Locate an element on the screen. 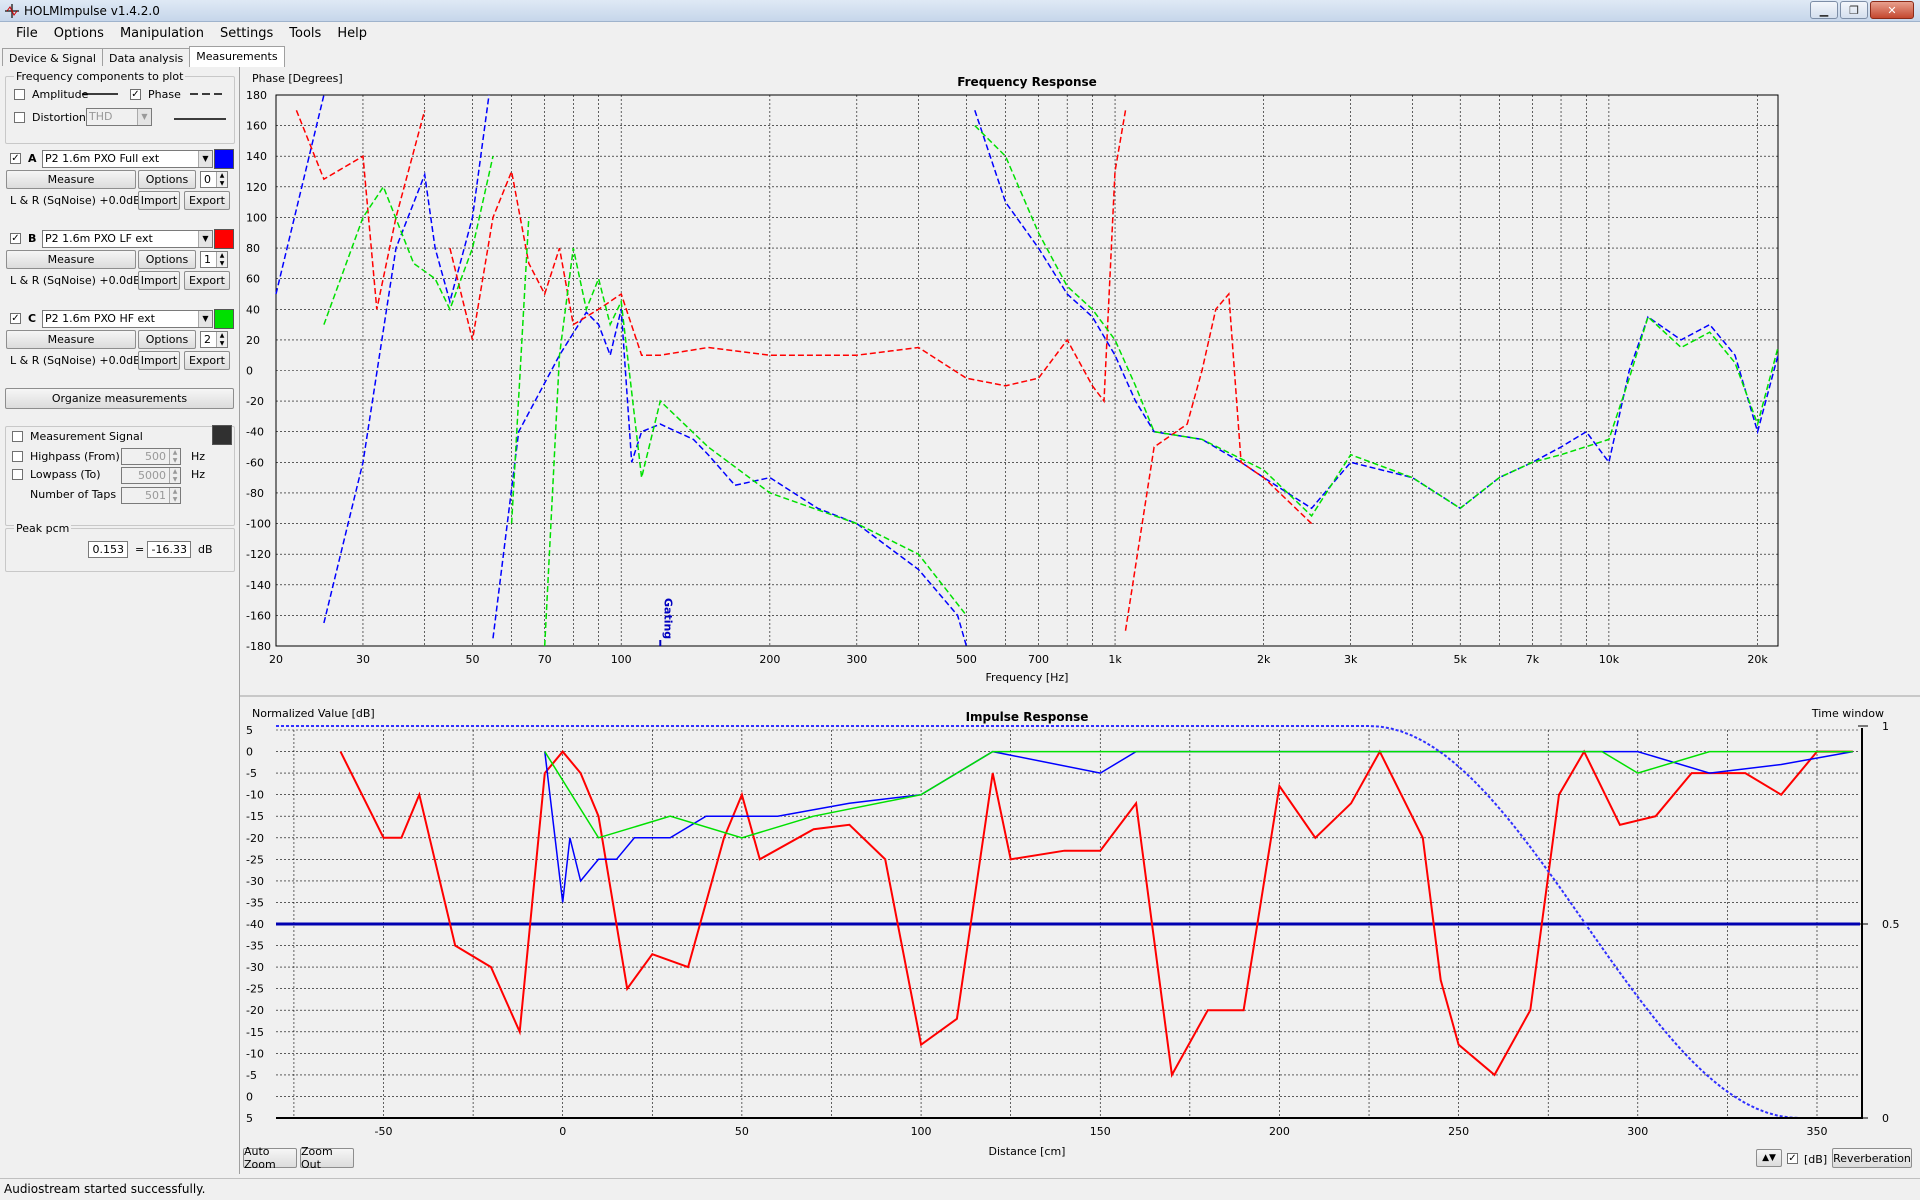 The height and width of the screenshot is (1200, 1920). freq-x-tick-label: 300 is located at coordinates (856, 659).